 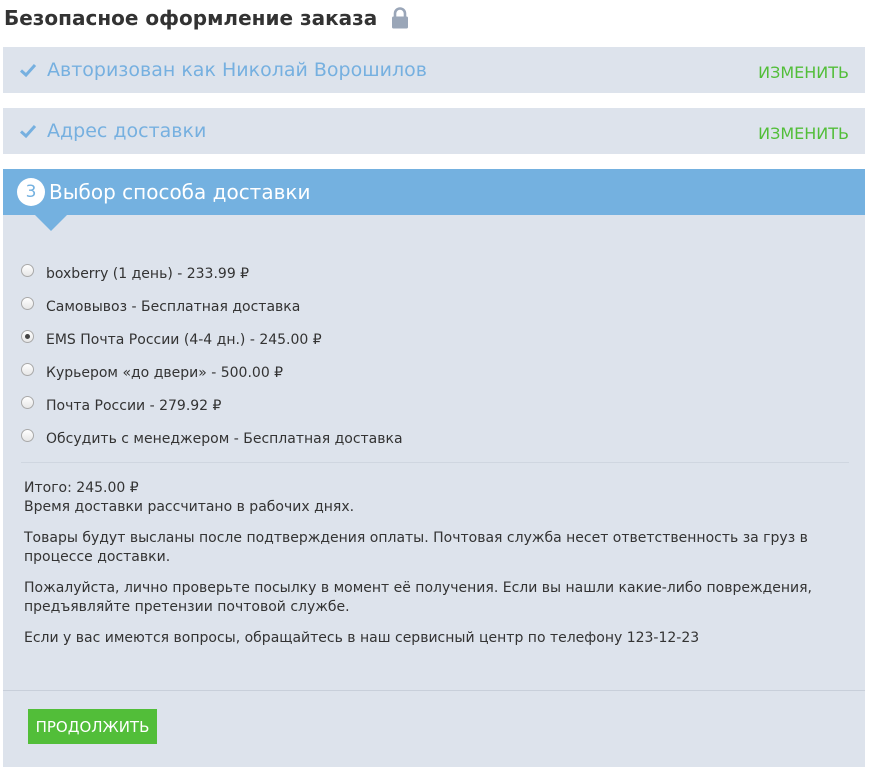 I want to click on step-title: Авторизован как Николай Ворошилов, so click(x=237, y=70).